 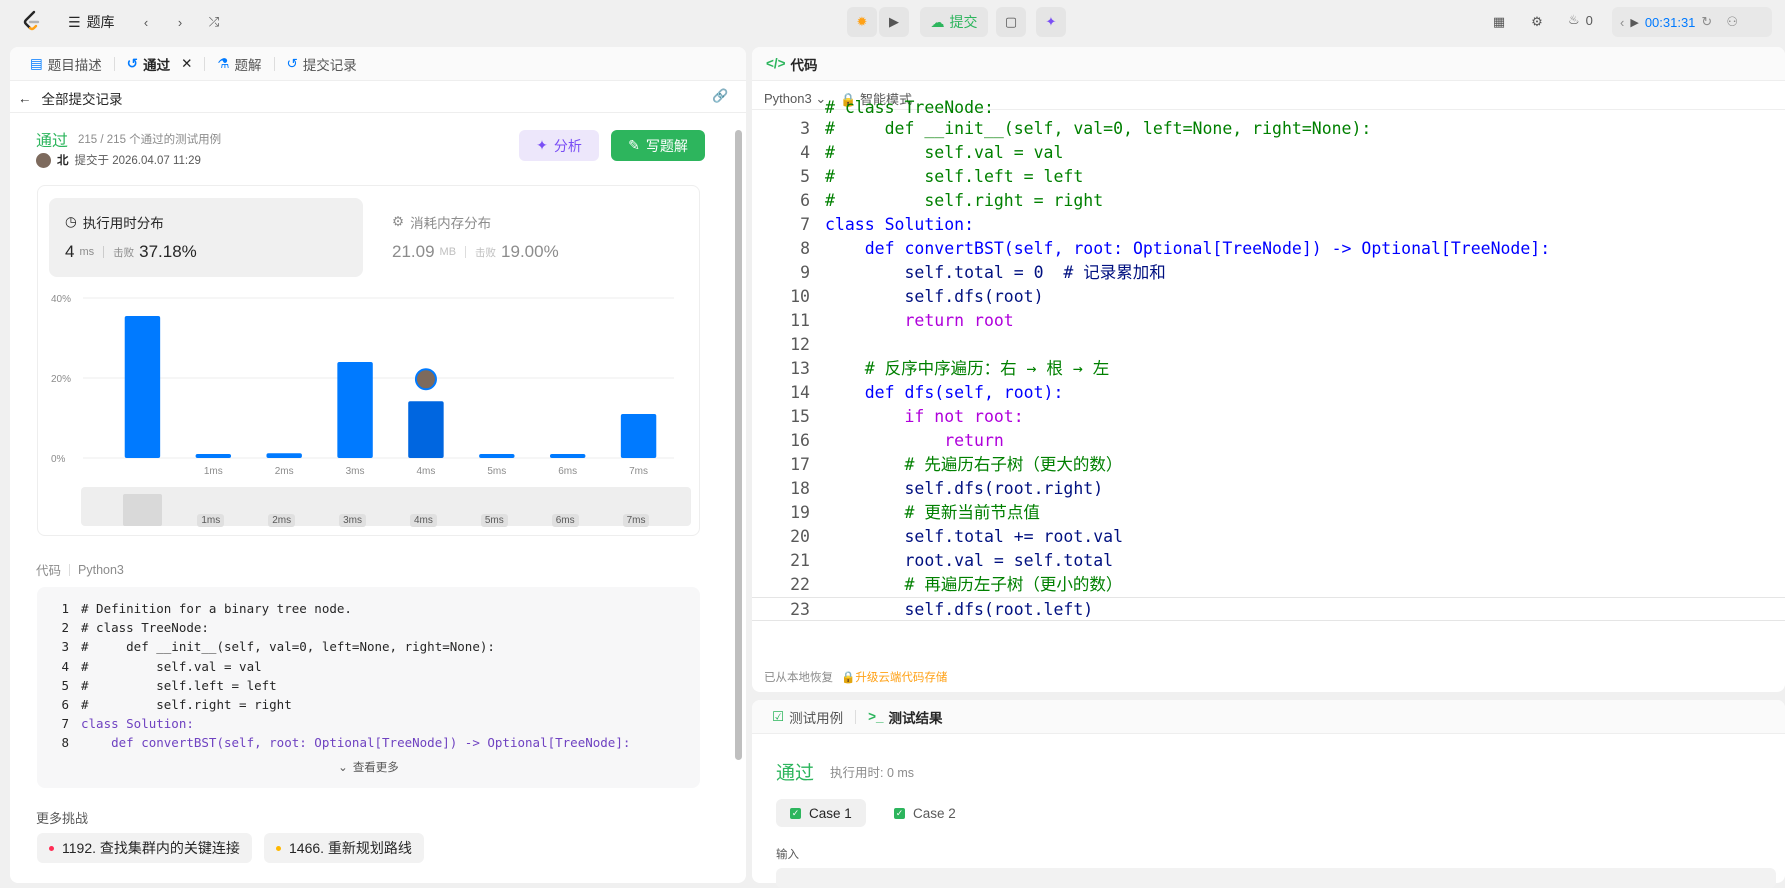 What do you see at coordinates (52, 141) in the screenshot?
I see `result-status: 通过` at bounding box center [52, 141].